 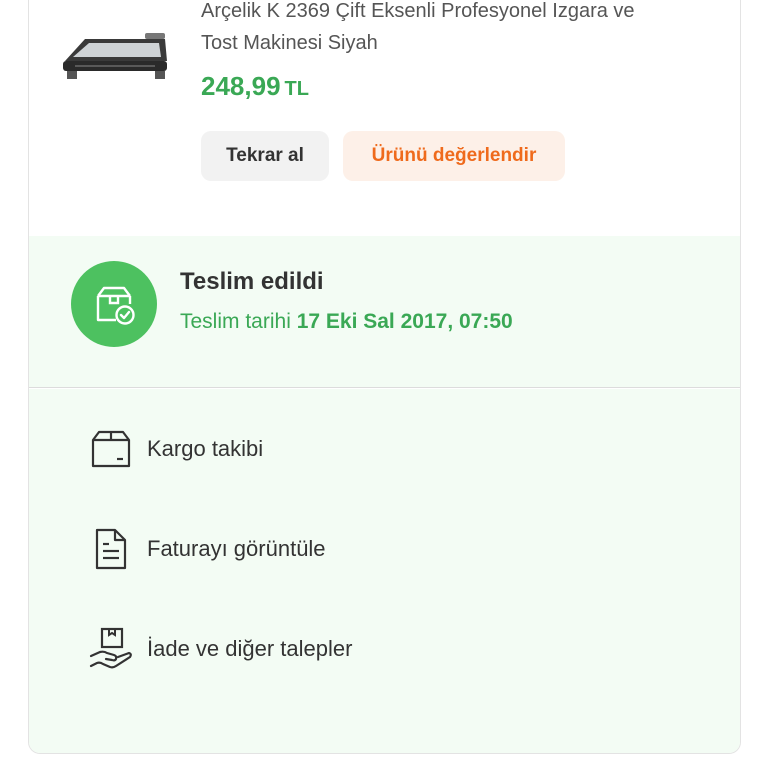 I want to click on view-invoice-label: Faturayı görüntüle, so click(x=236, y=548).